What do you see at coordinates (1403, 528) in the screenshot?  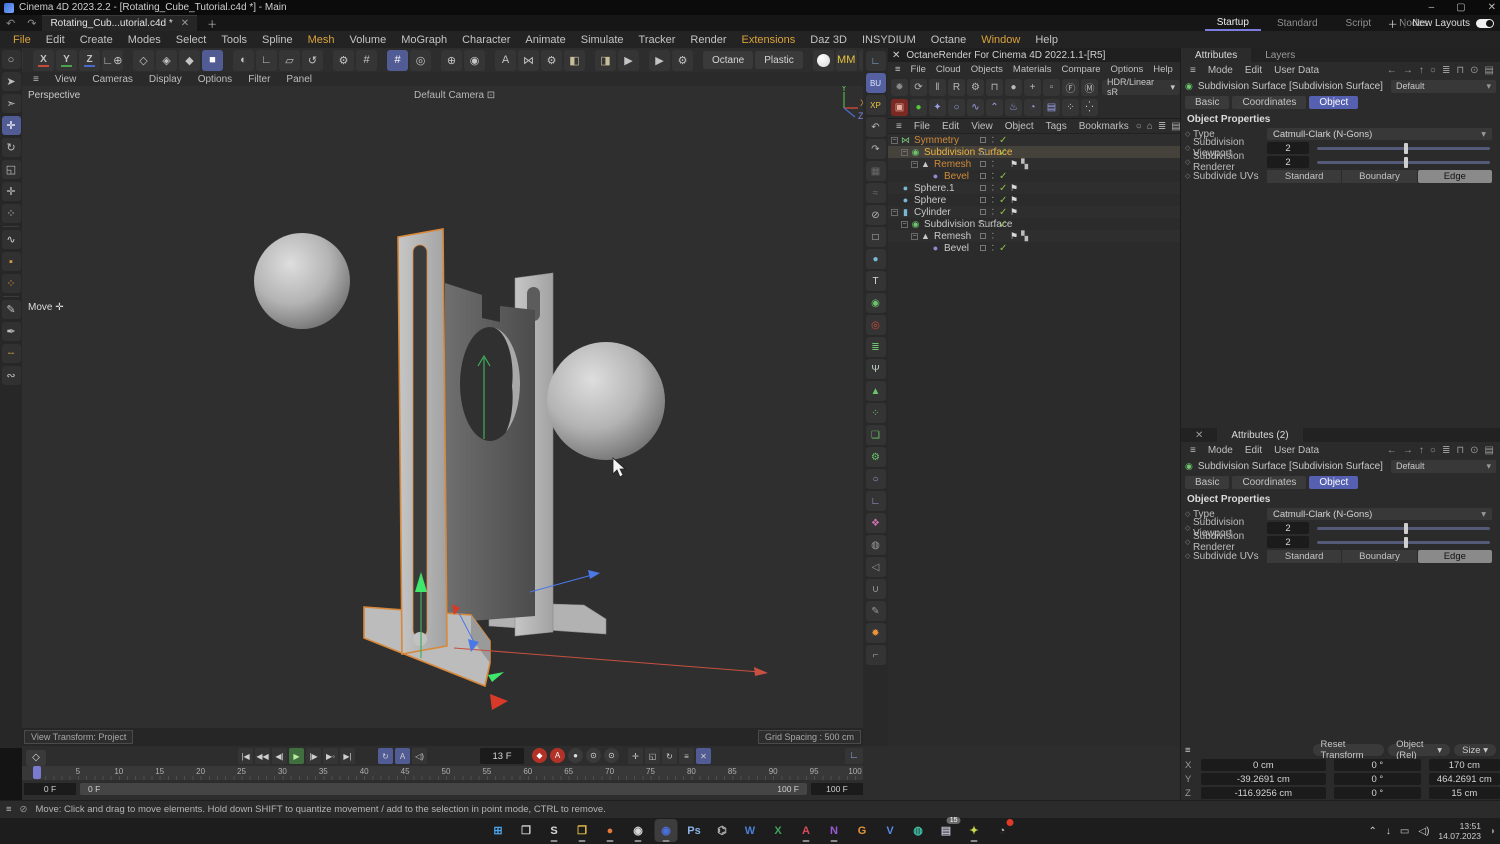 I see `slider-track` at bounding box center [1403, 528].